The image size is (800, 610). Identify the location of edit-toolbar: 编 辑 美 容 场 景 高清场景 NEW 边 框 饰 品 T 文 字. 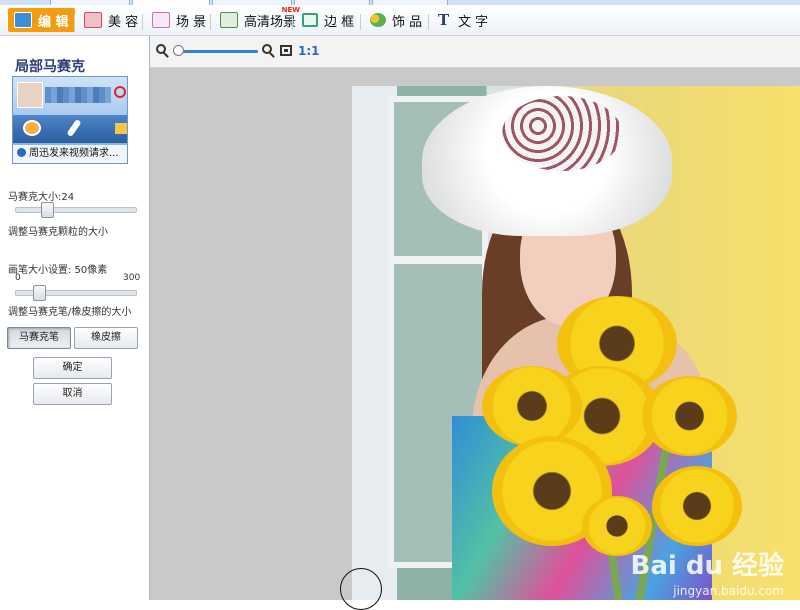
(400, 20).